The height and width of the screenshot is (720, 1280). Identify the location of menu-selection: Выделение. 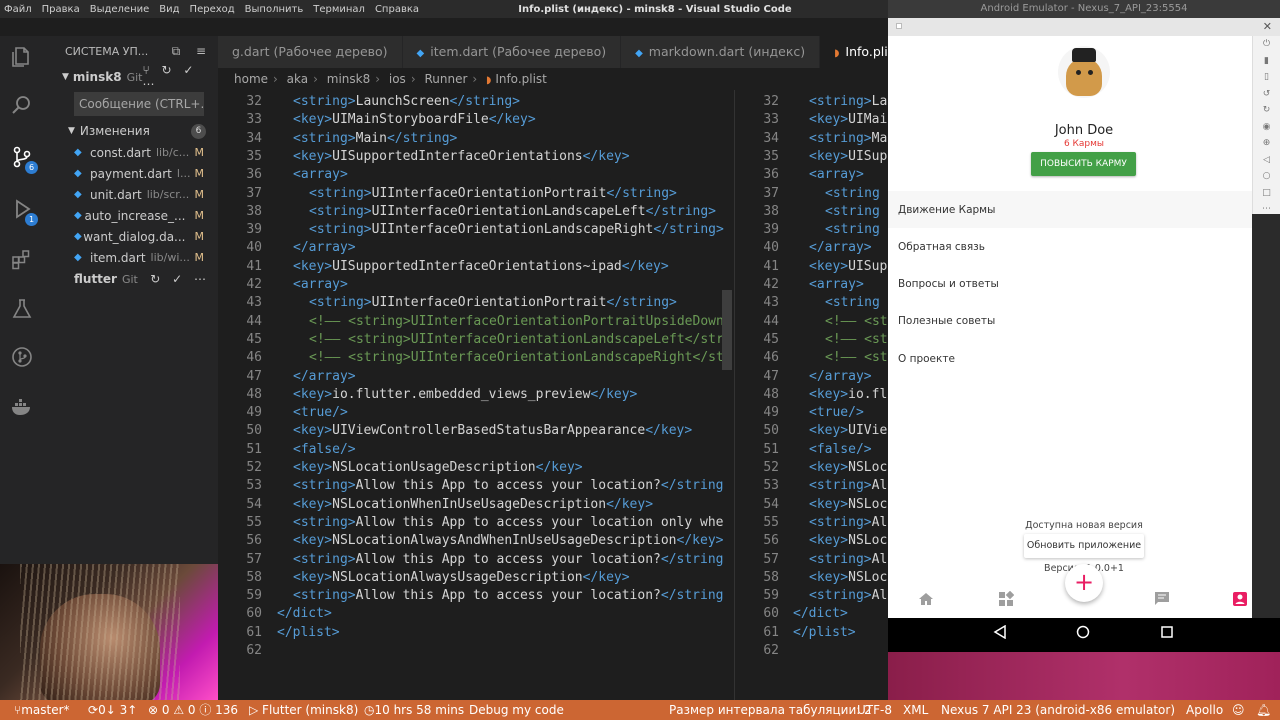
(120, 9).